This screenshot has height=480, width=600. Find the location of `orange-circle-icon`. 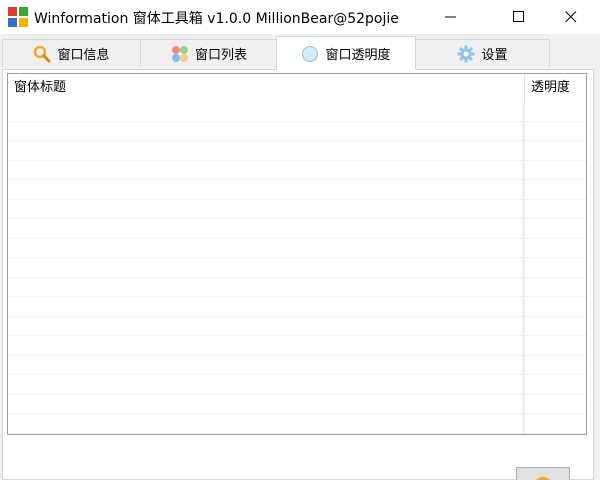

orange-circle-icon is located at coordinates (543, 478).